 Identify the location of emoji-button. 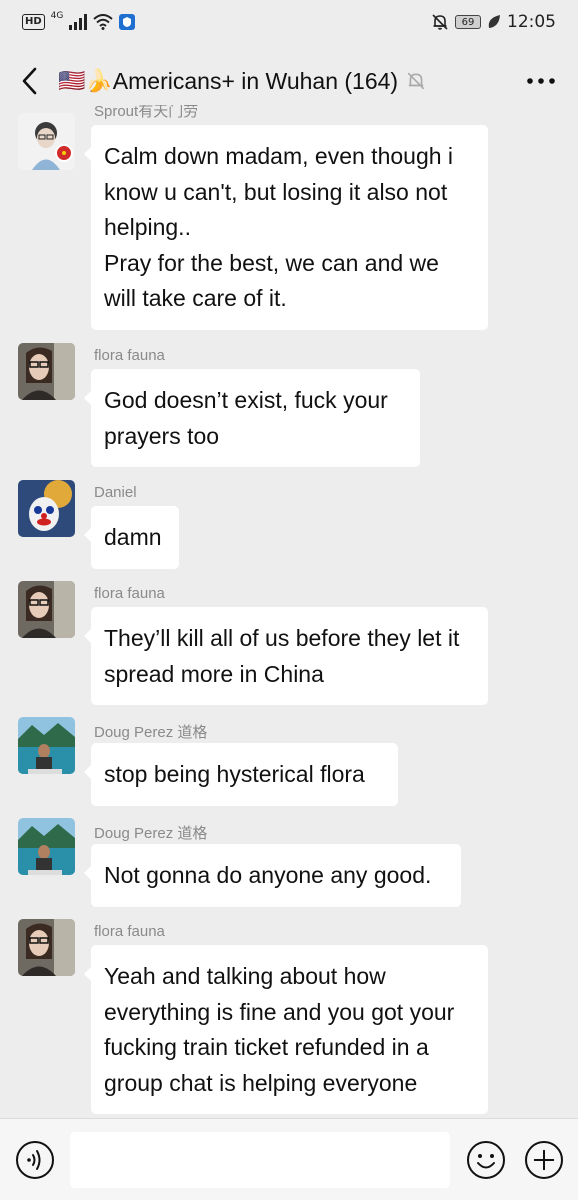
(486, 1162).